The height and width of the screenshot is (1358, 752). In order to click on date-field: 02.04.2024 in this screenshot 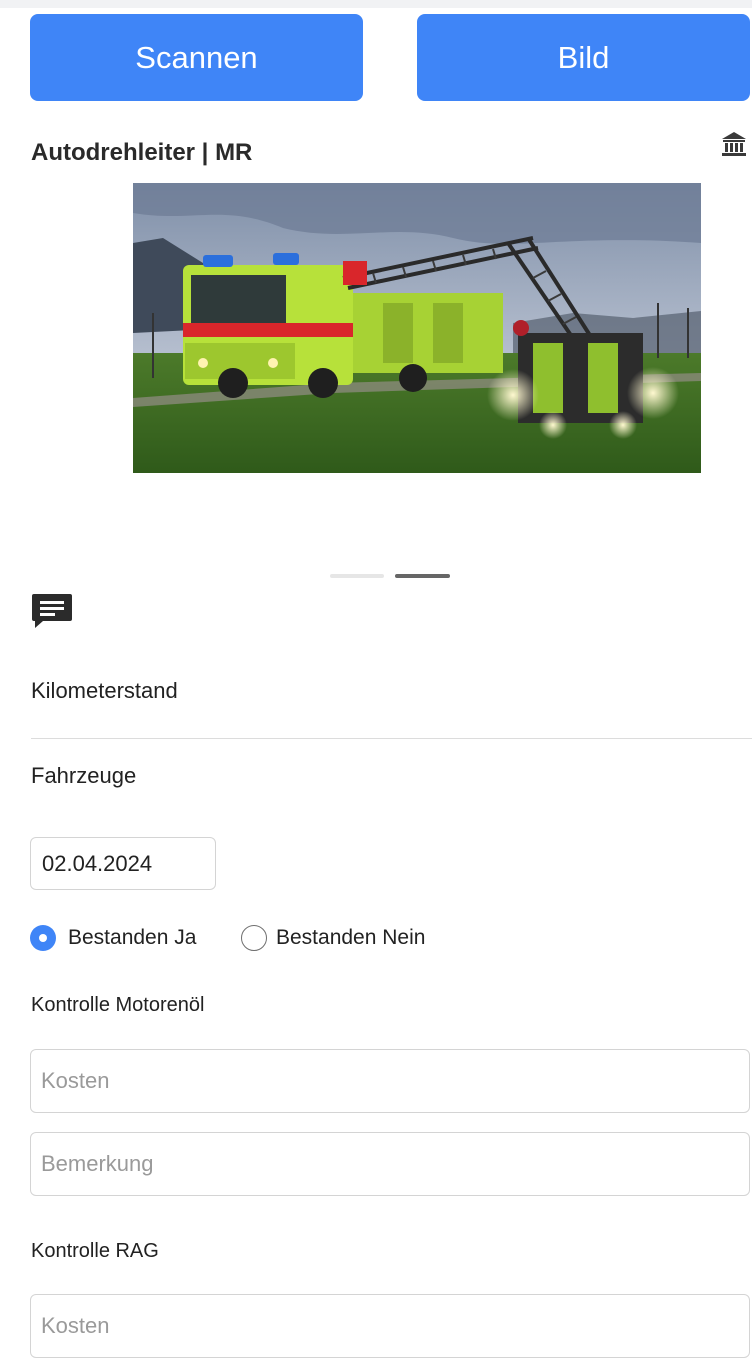, I will do `click(123, 863)`.